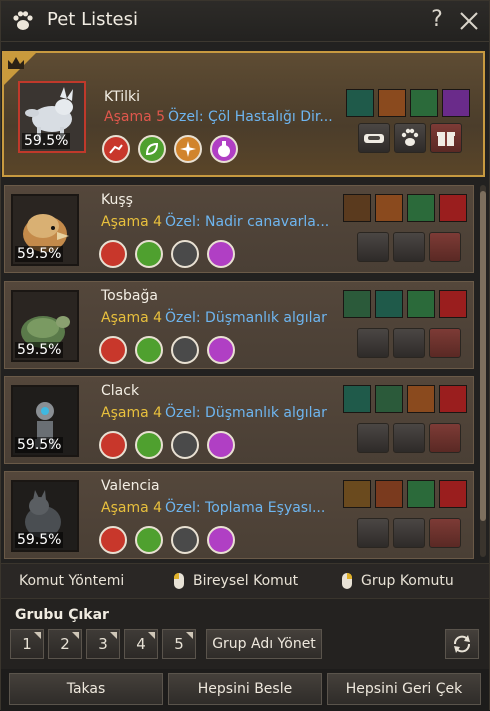  What do you see at coordinates (404, 689) in the screenshot?
I see `recall-all-button: Hepsini Geri Çek` at bounding box center [404, 689].